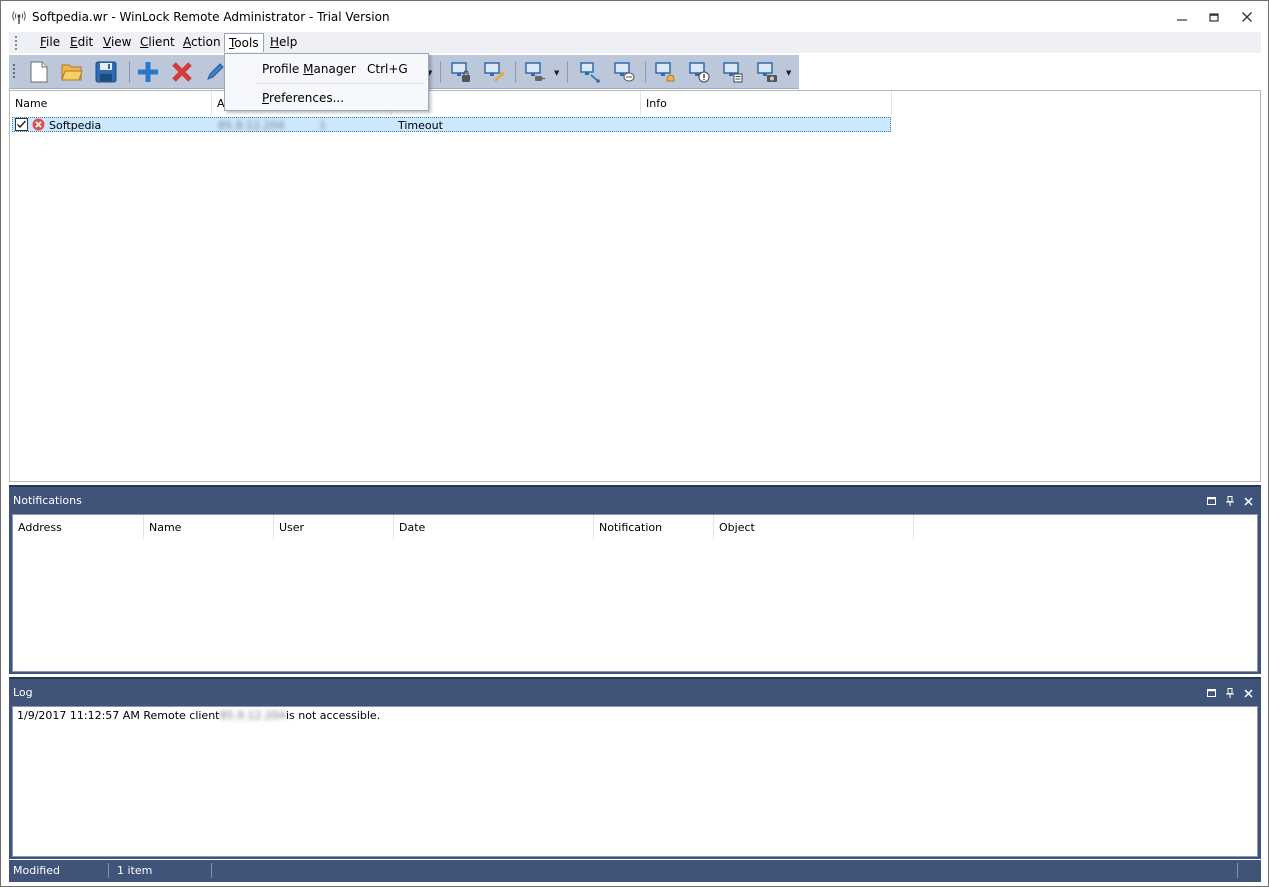 The width and height of the screenshot is (1269, 887). I want to click on monitor-plug-icon, so click(535, 71).